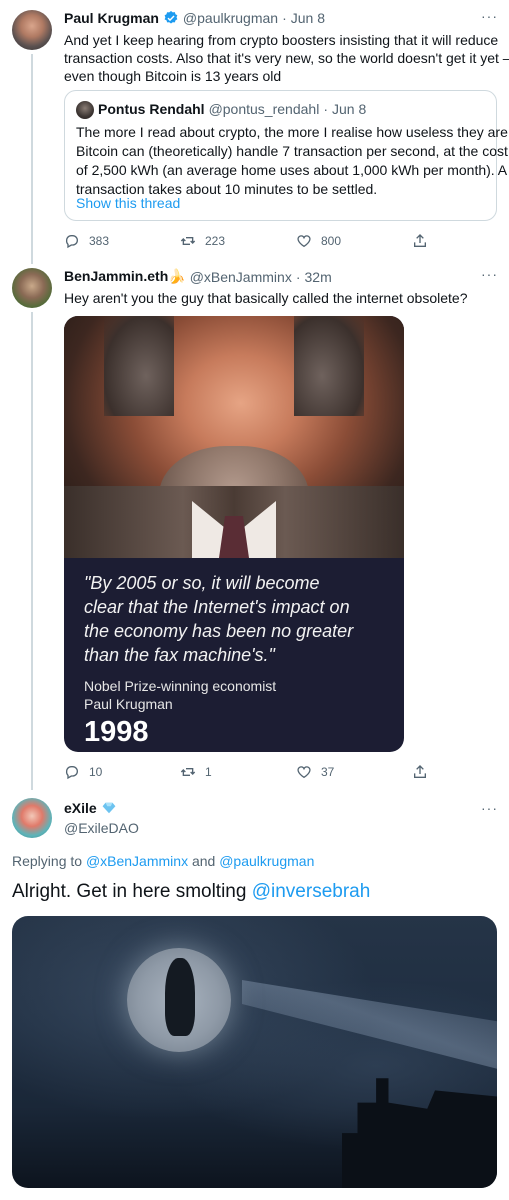 This screenshot has height=1200, width=509. I want to click on tweet-actions: 10 1 37, so click(254, 772).